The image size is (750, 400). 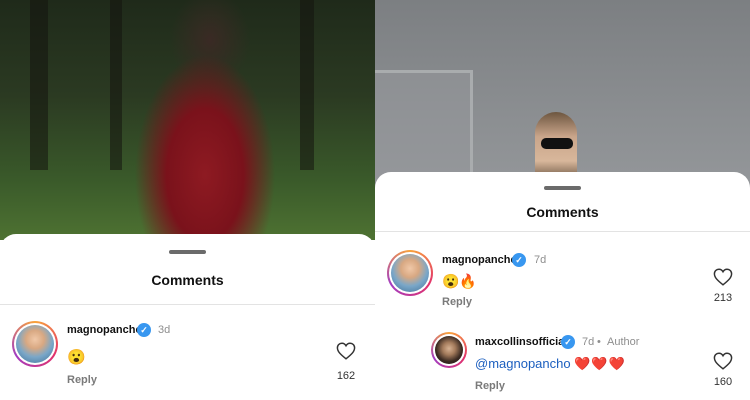 I want to click on reply-time: 7d, so click(x=588, y=342).